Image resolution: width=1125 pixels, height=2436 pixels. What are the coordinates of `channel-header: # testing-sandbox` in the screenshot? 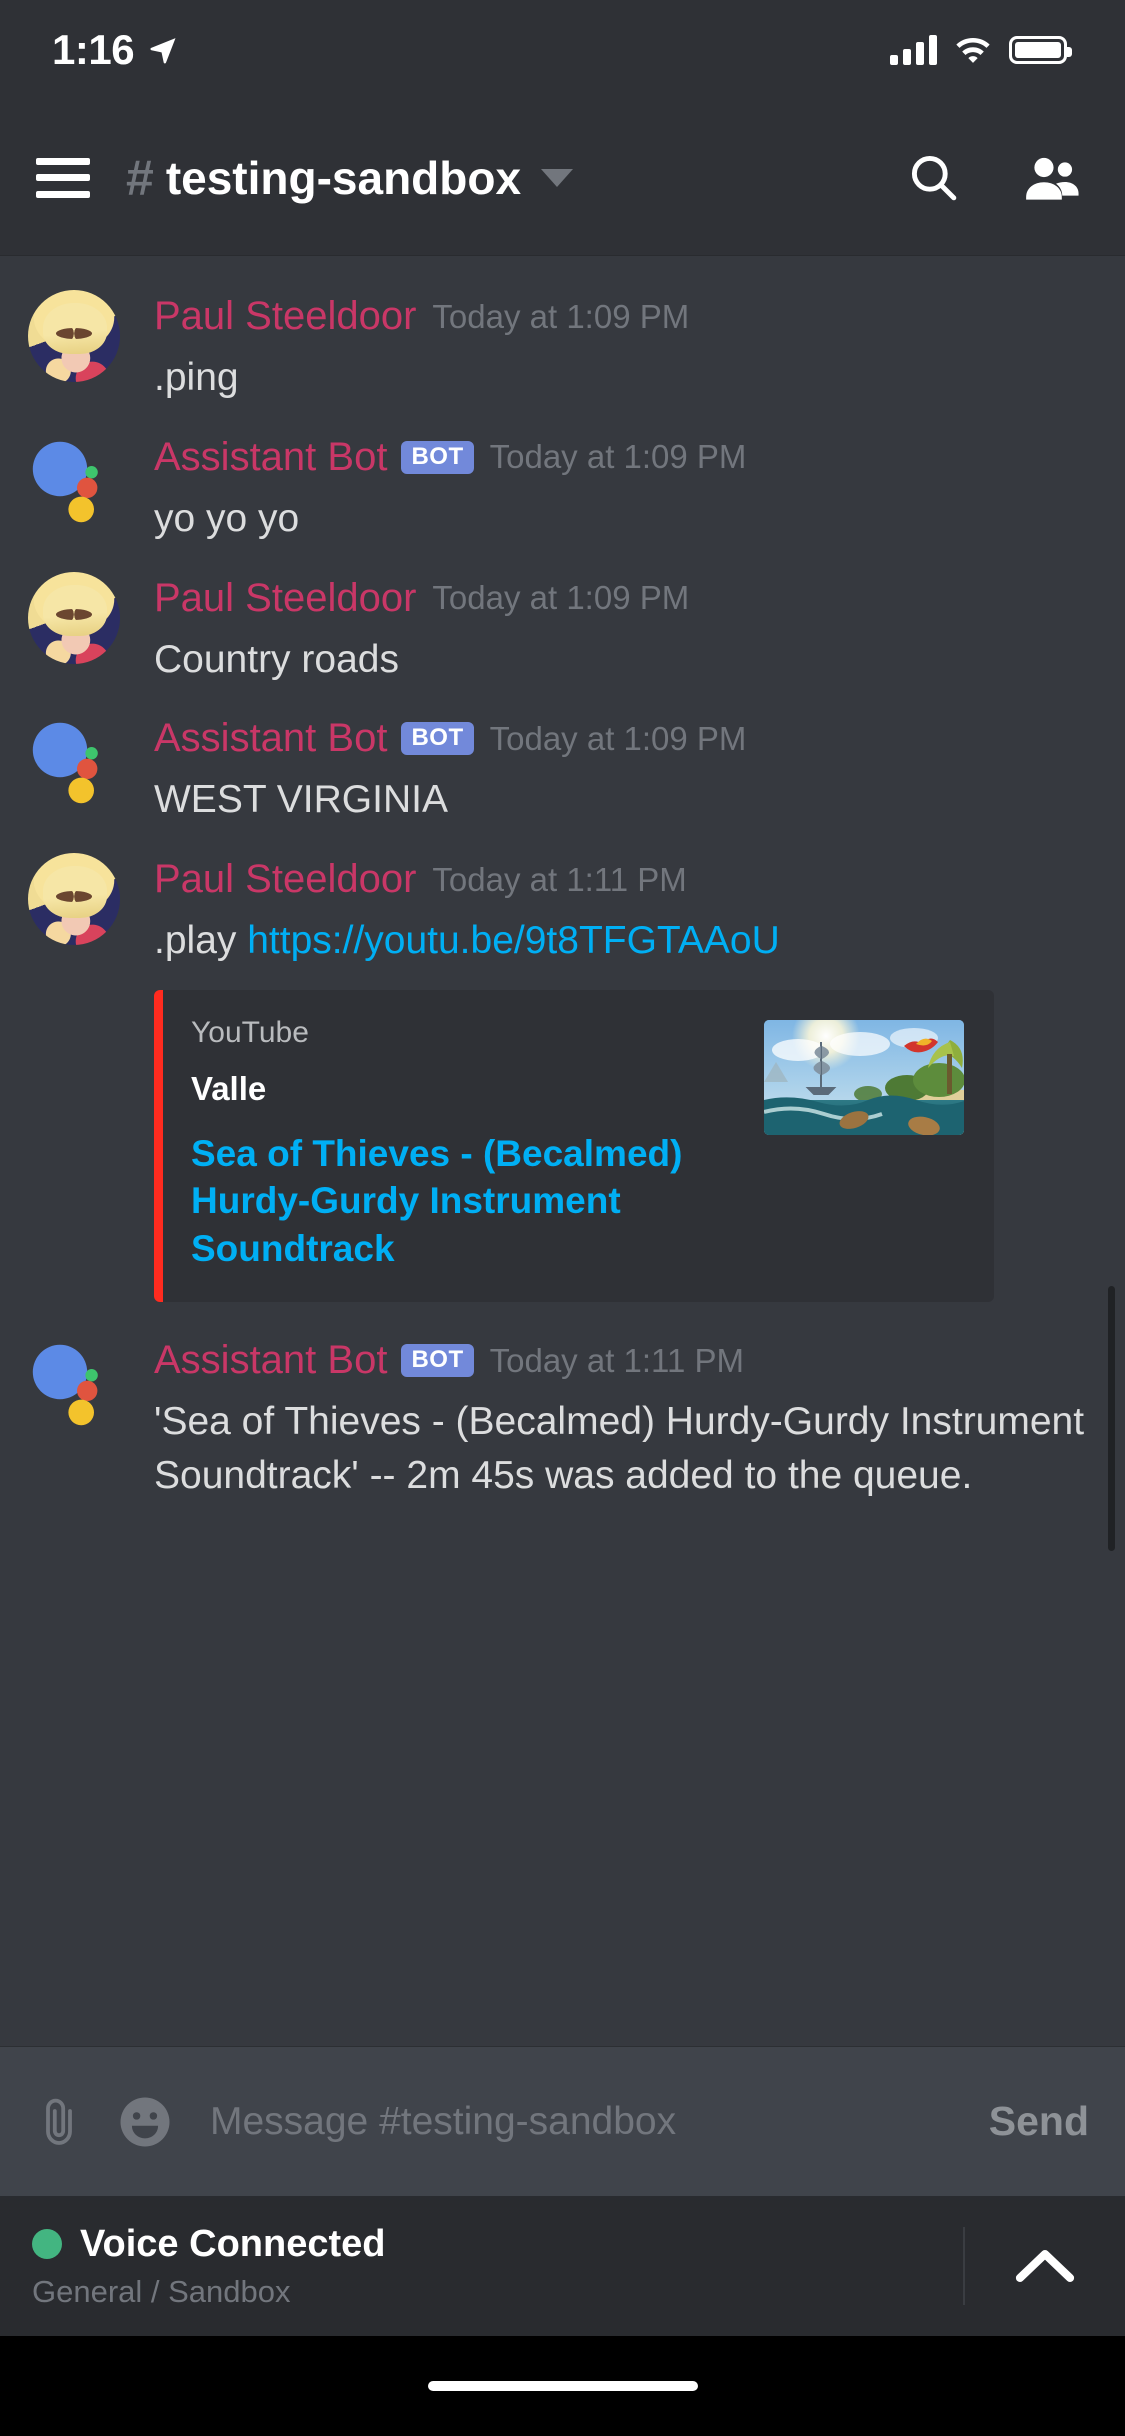 It's located at (562, 178).